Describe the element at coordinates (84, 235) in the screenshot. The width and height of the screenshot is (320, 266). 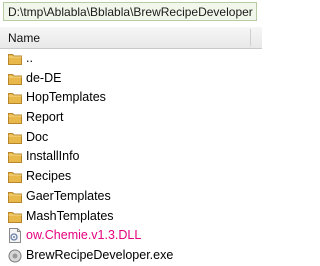
I see `list-item-label: ow.Chemie.v1.3.DLL` at that location.